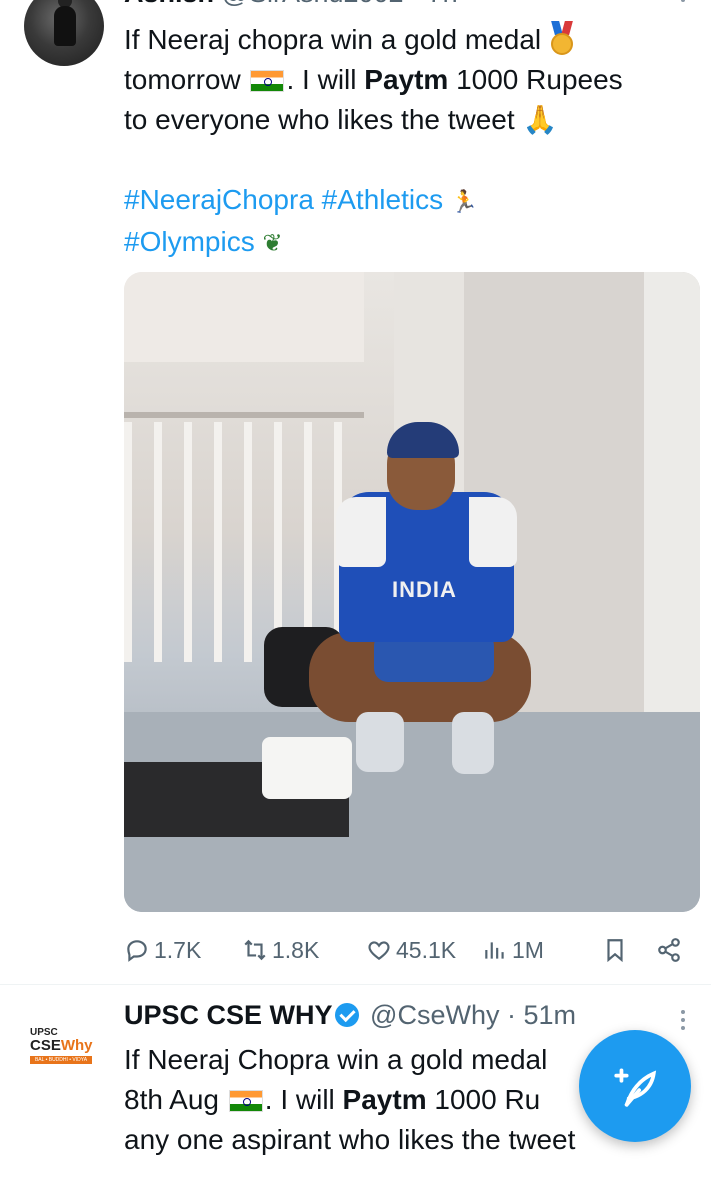  What do you see at coordinates (255, 950) in the screenshot?
I see `retweet-icon` at bounding box center [255, 950].